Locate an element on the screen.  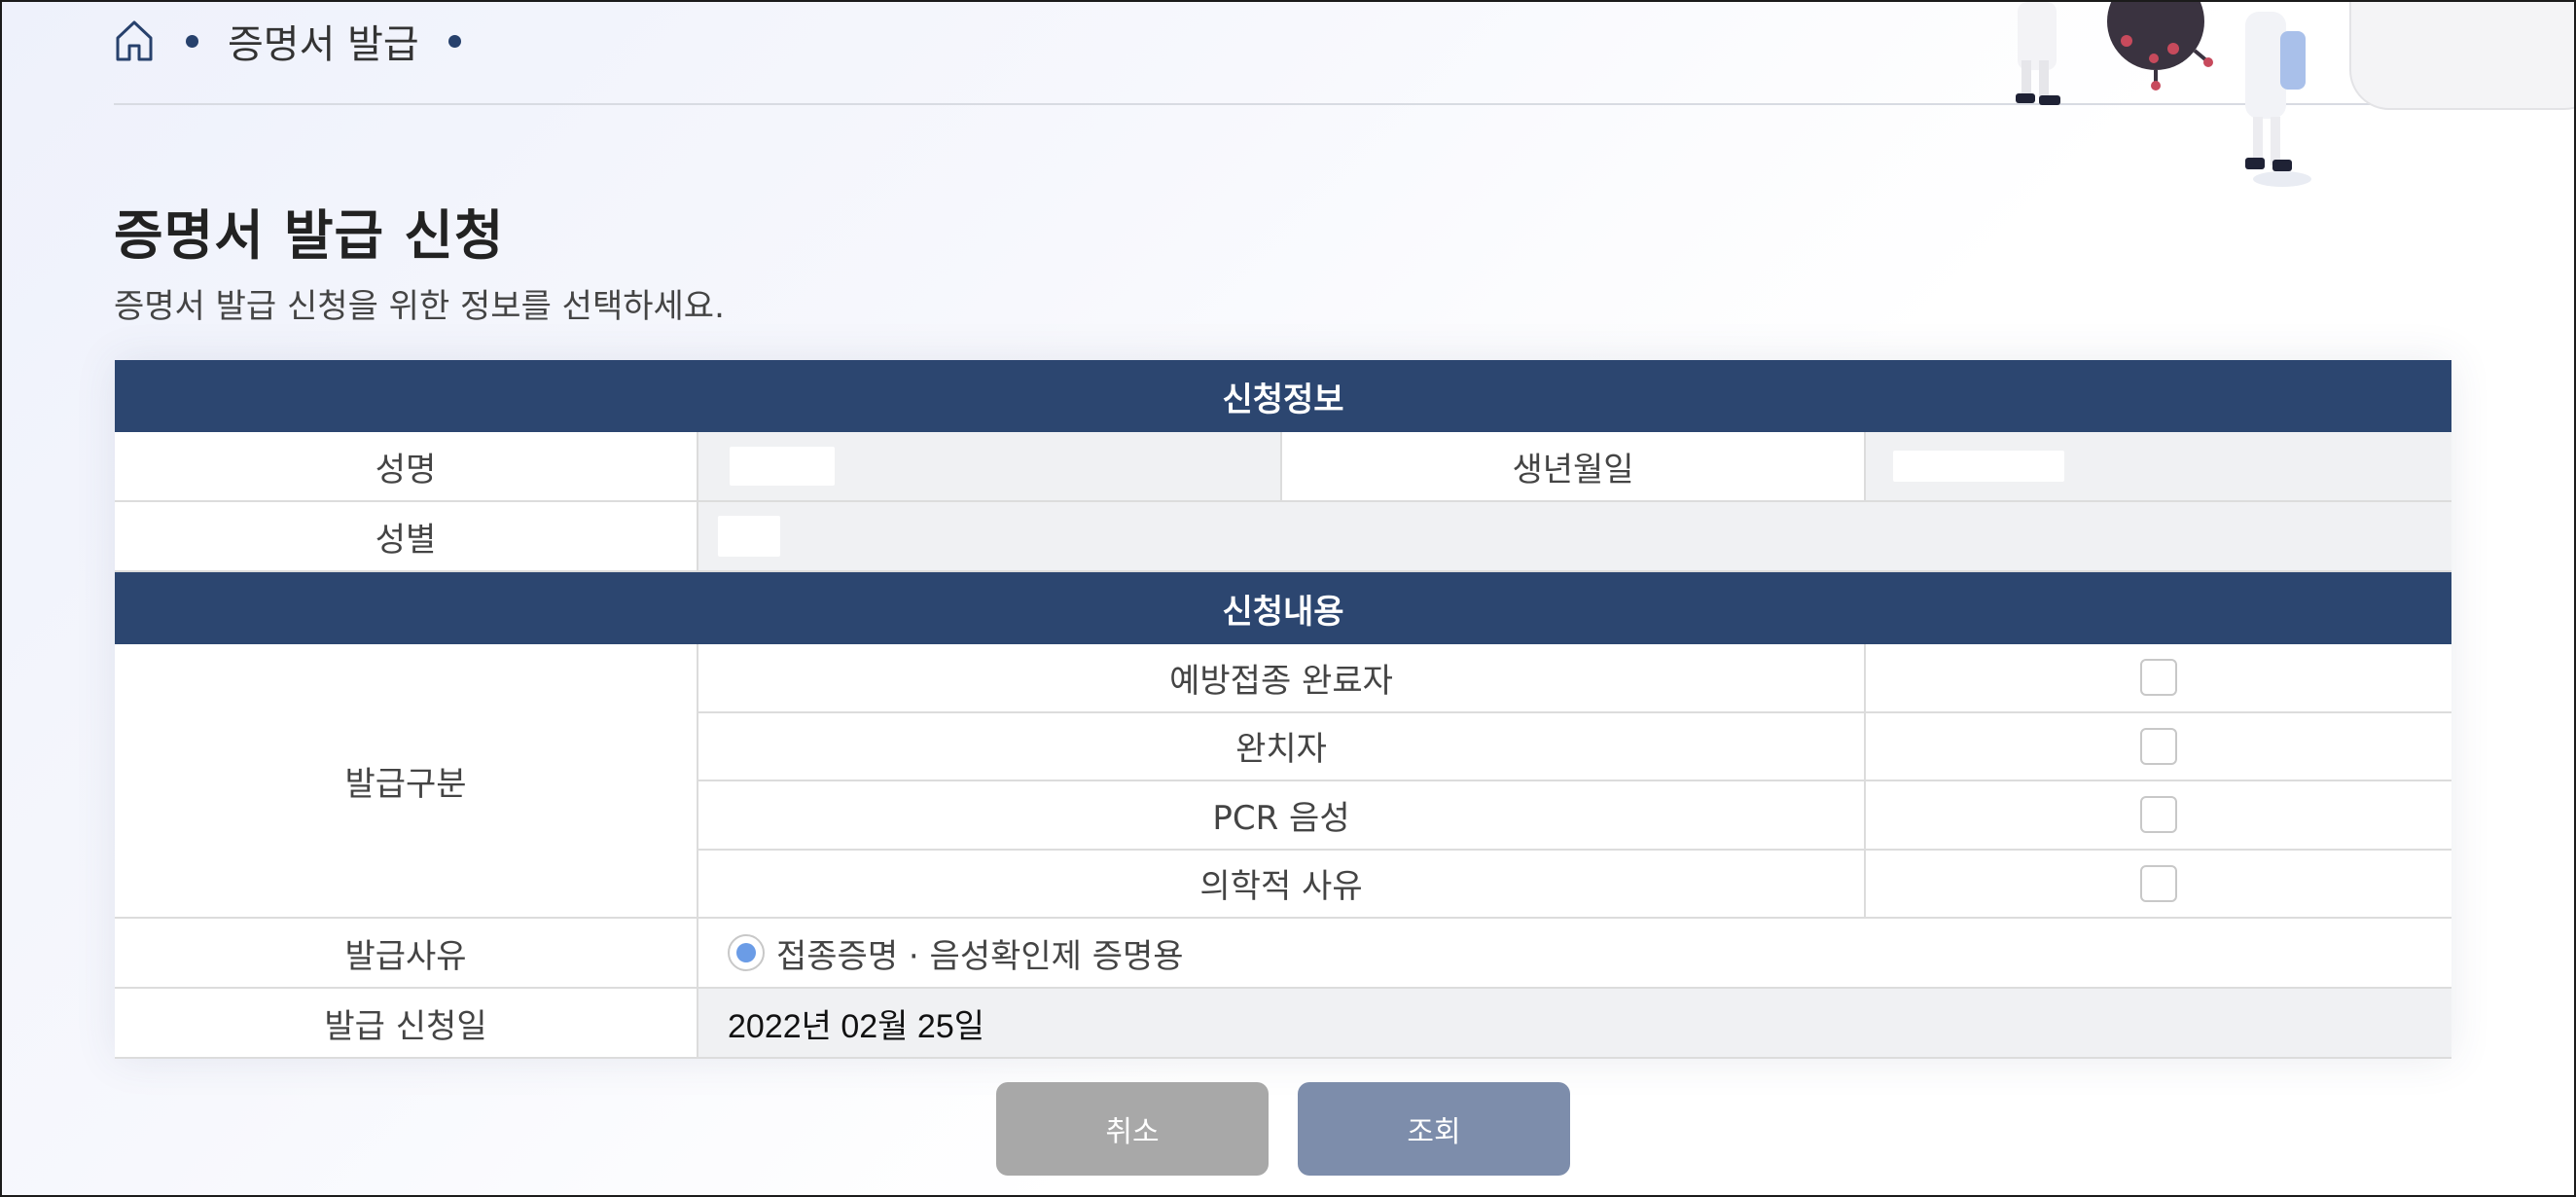
issue-reason-row: 발급사유 접종증명 · 음성확인제 증명용 is located at coordinates (1283, 954).